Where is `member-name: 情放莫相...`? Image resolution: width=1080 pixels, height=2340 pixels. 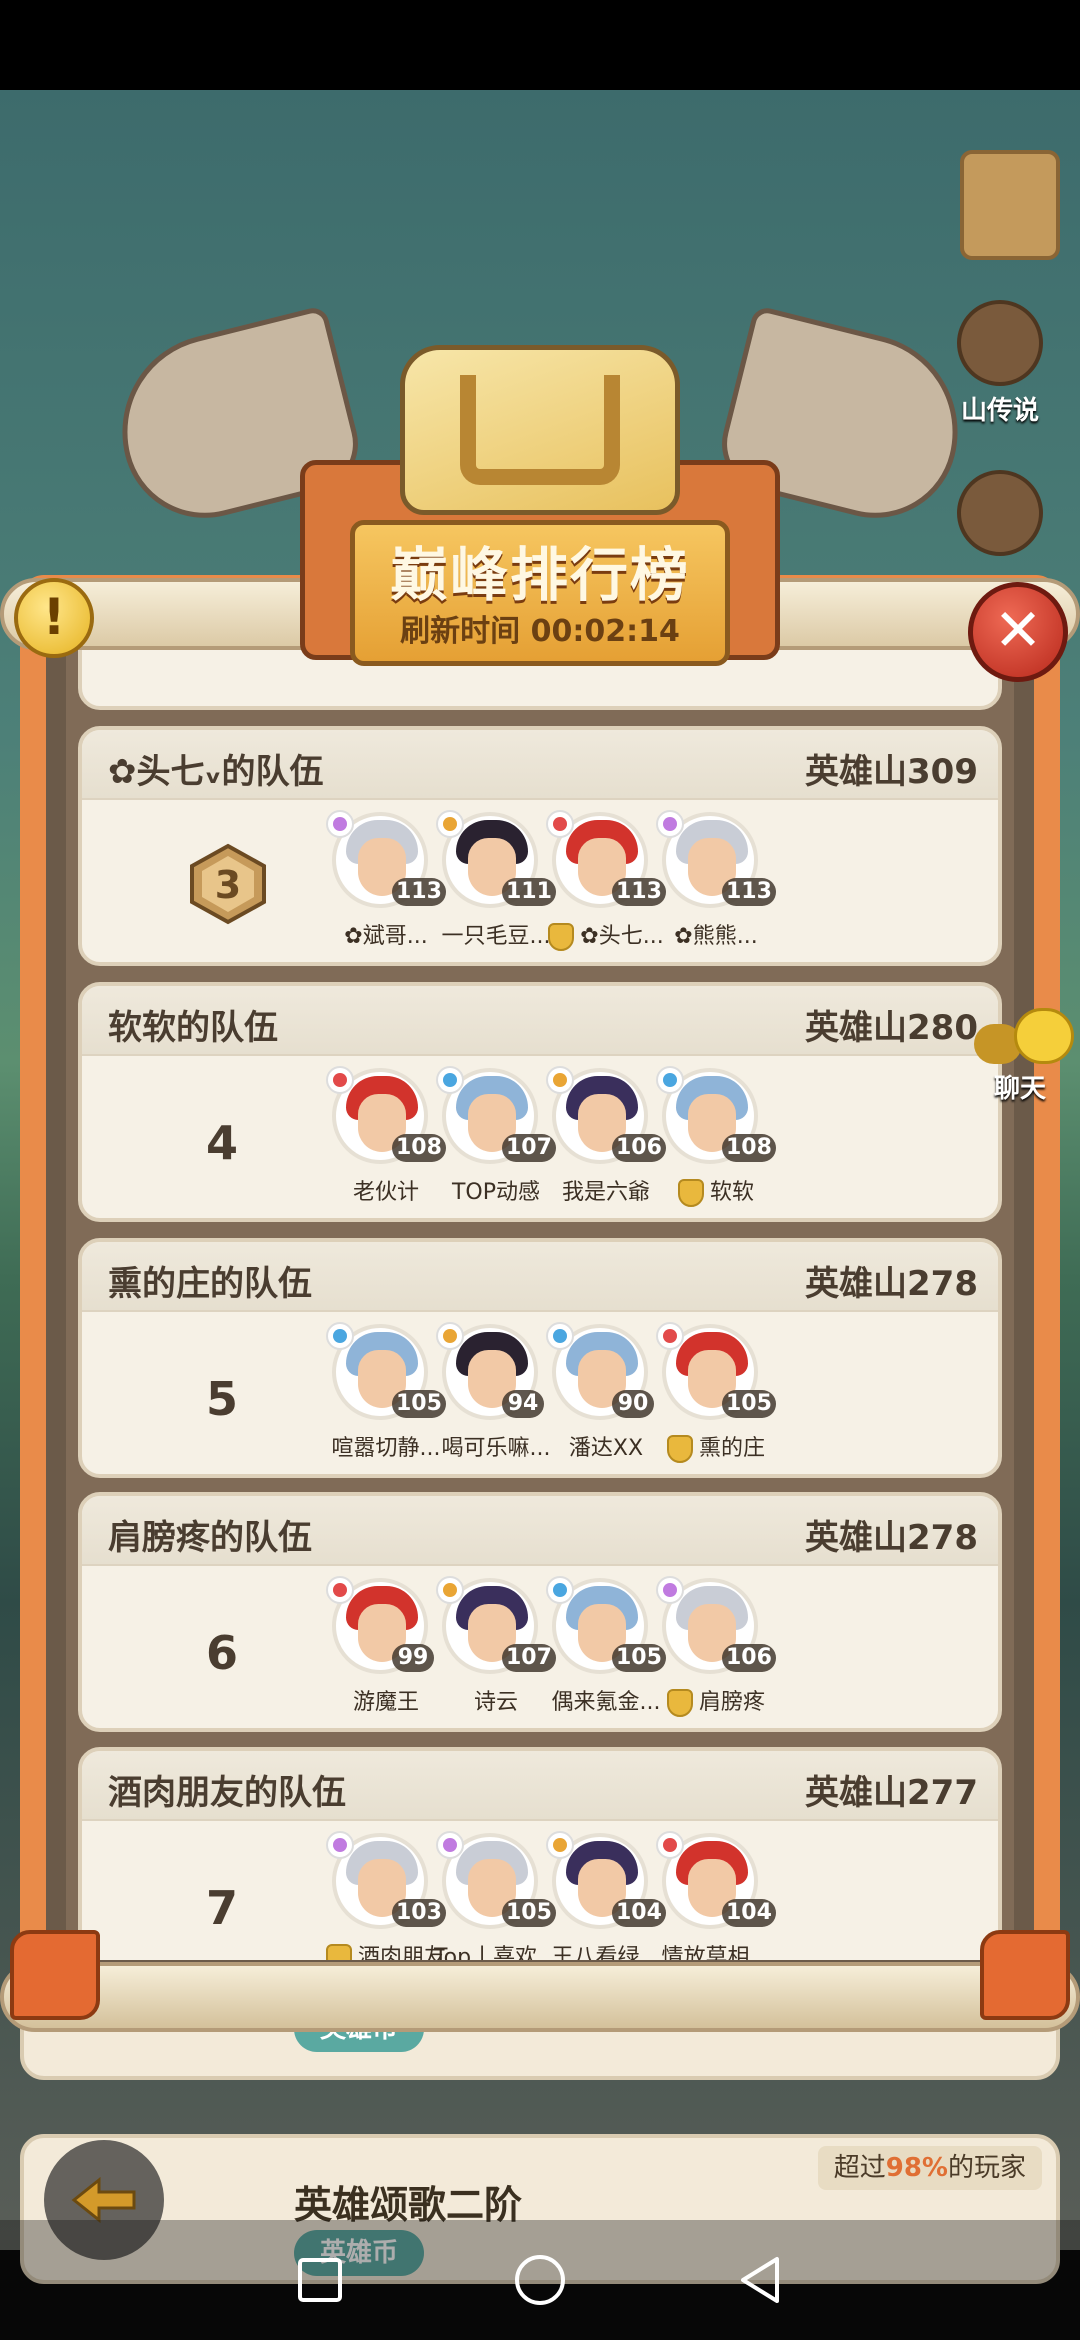 member-name: 情放莫相... is located at coordinates (716, 1949).